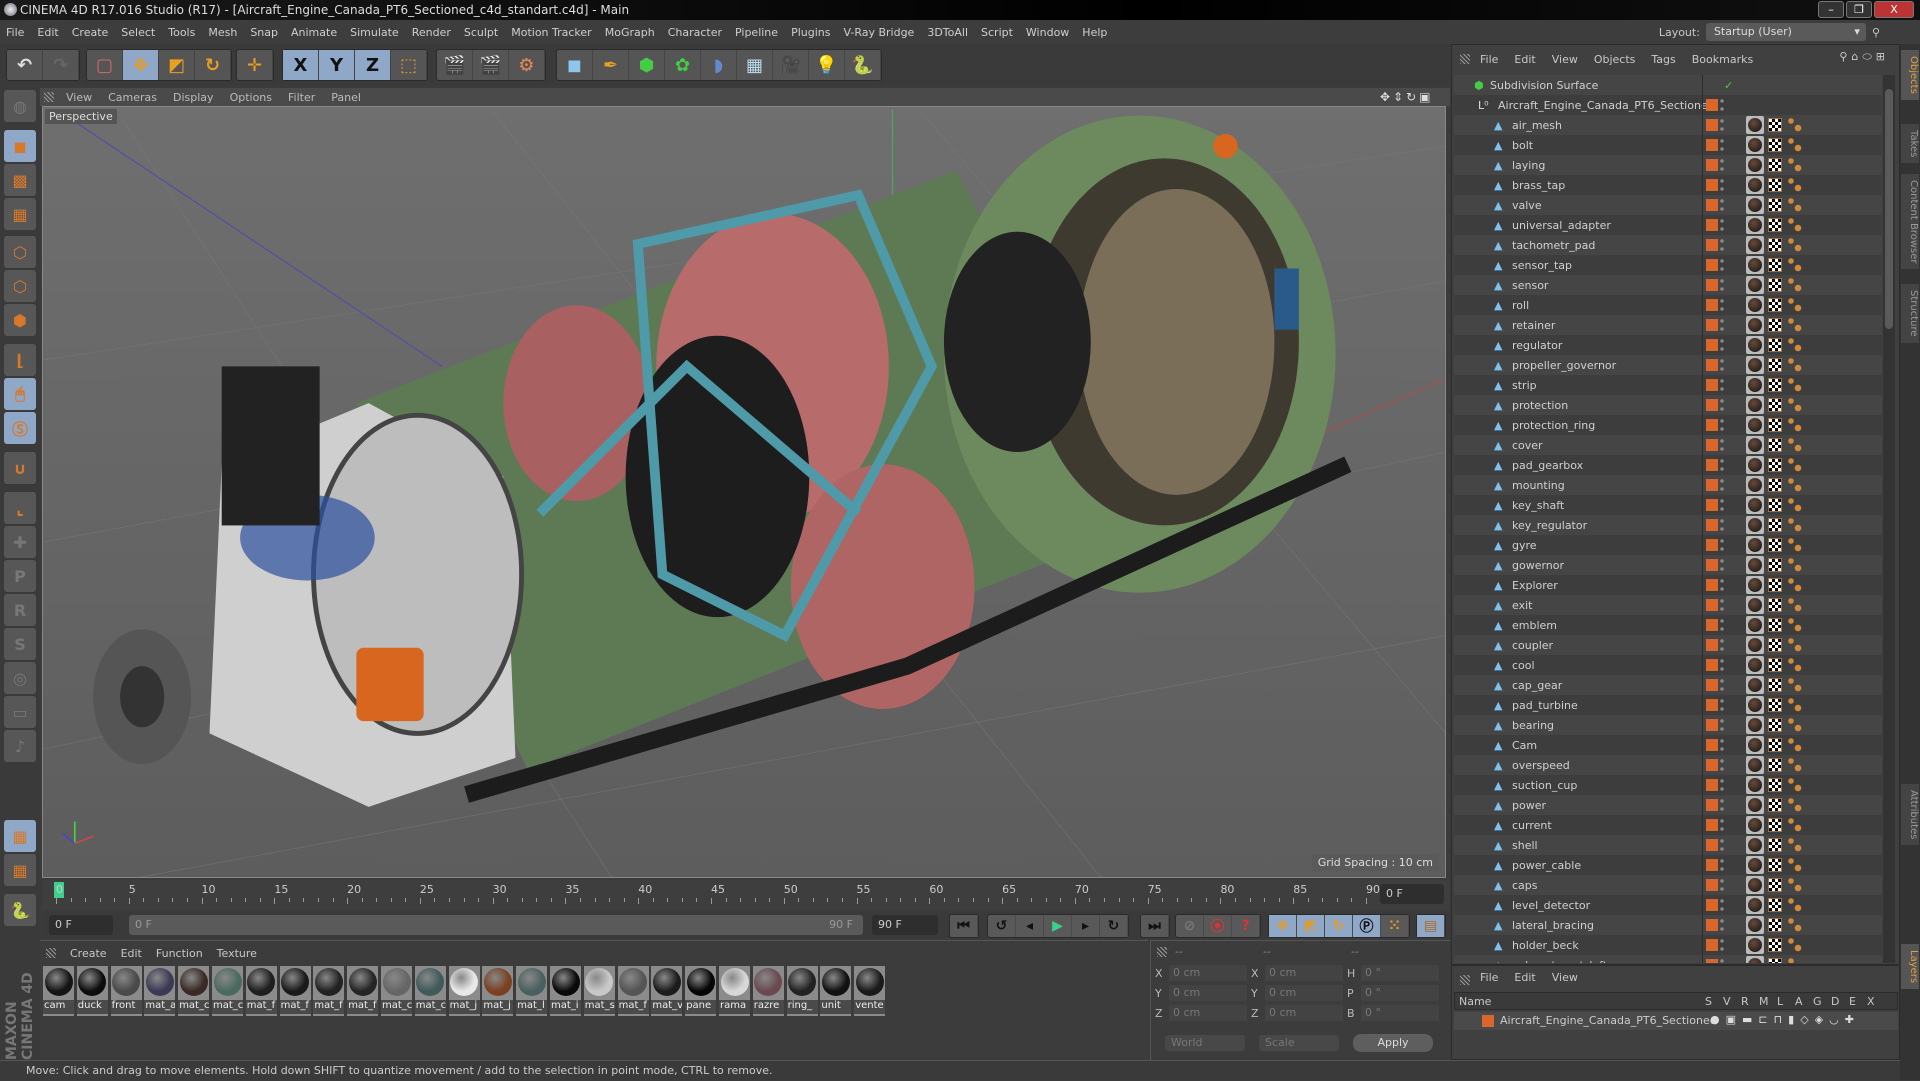 This screenshot has height=1081, width=1920. What do you see at coordinates (1367, 926) in the screenshot?
I see `key-parameter-toggle: Ⓟ` at bounding box center [1367, 926].